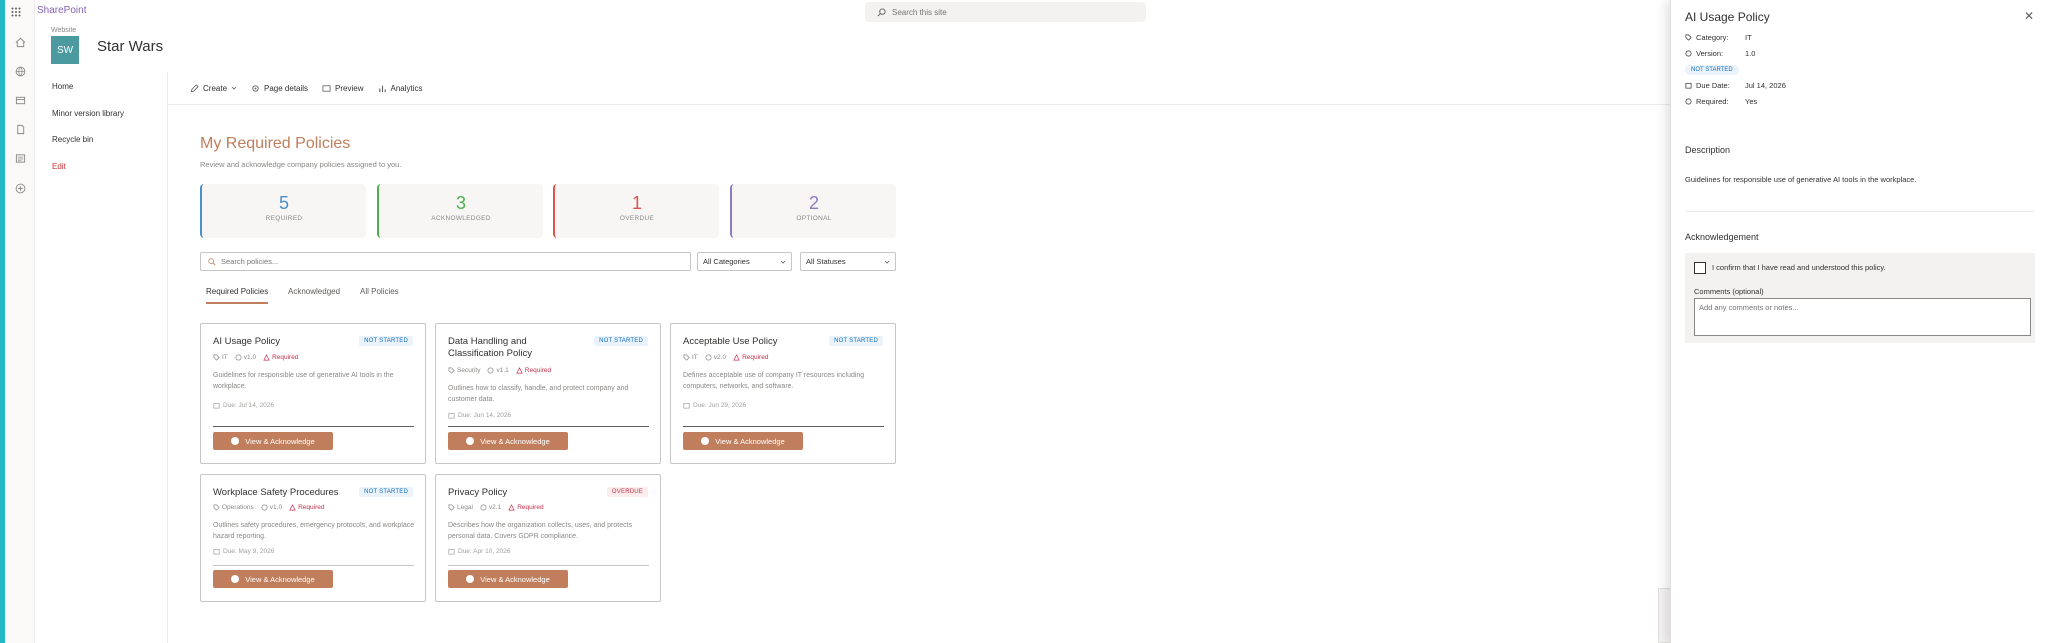 This screenshot has height=643, width=2048. I want to click on app-launcher-icon, so click(16, 12).